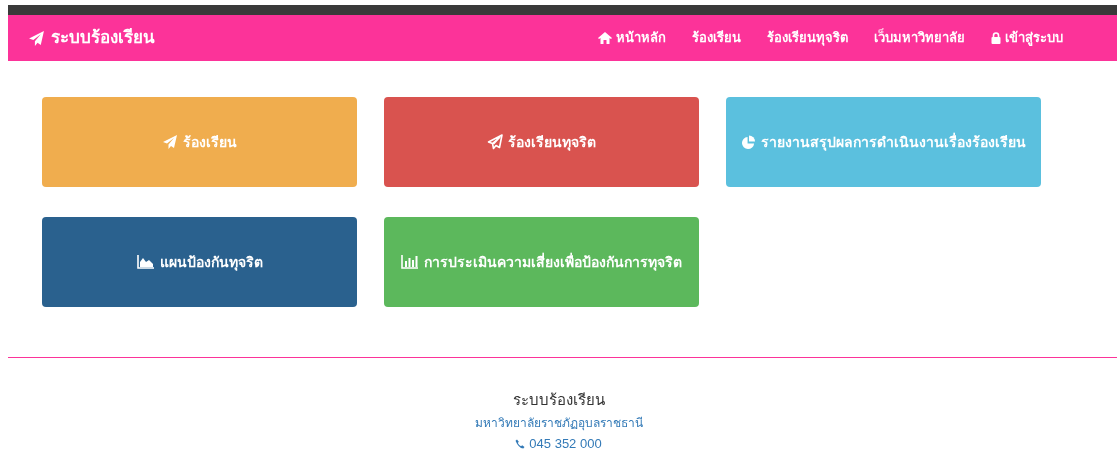 This screenshot has height=460, width=1117. Describe the element at coordinates (558, 400) in the screenshot. I see `footer-title: ระบบร้องเรียน` at that location.